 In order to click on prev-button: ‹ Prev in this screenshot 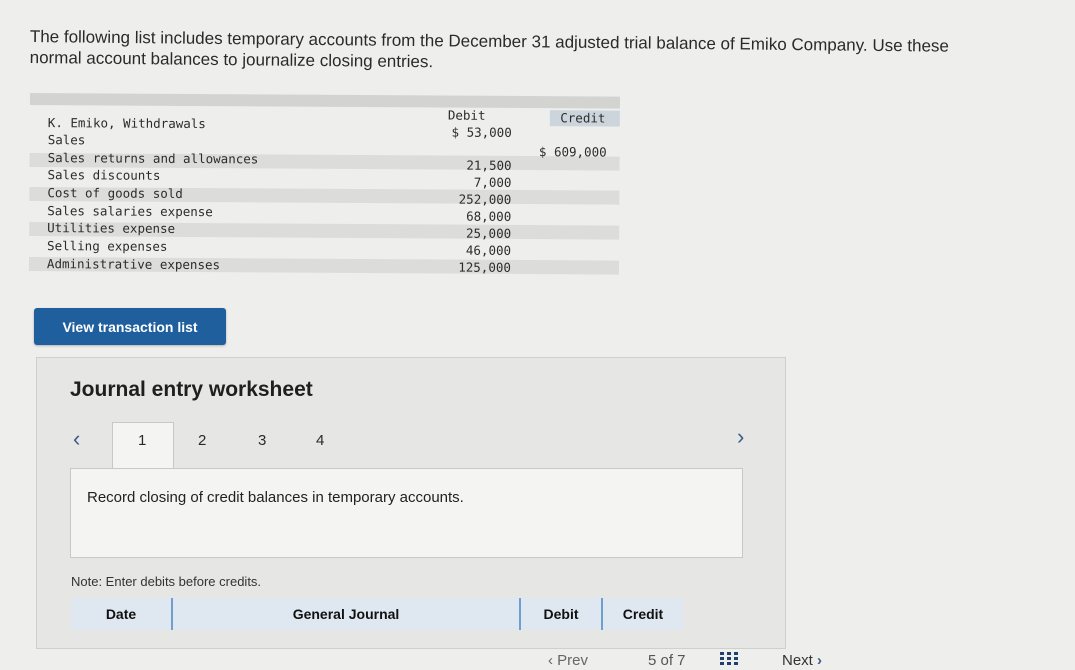, I will do `click(568, 660)`.